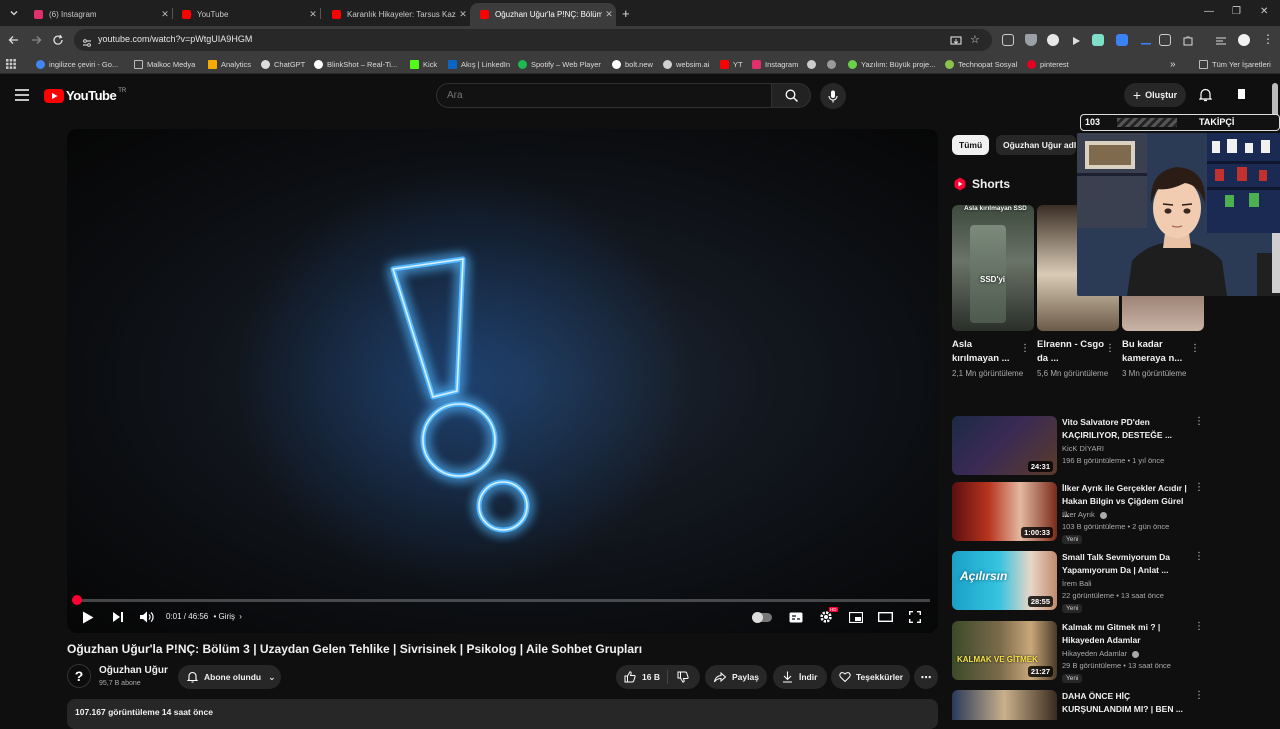 This screenshot has width=1280, height=729. I want to click on captions-button, so click(796, 617).